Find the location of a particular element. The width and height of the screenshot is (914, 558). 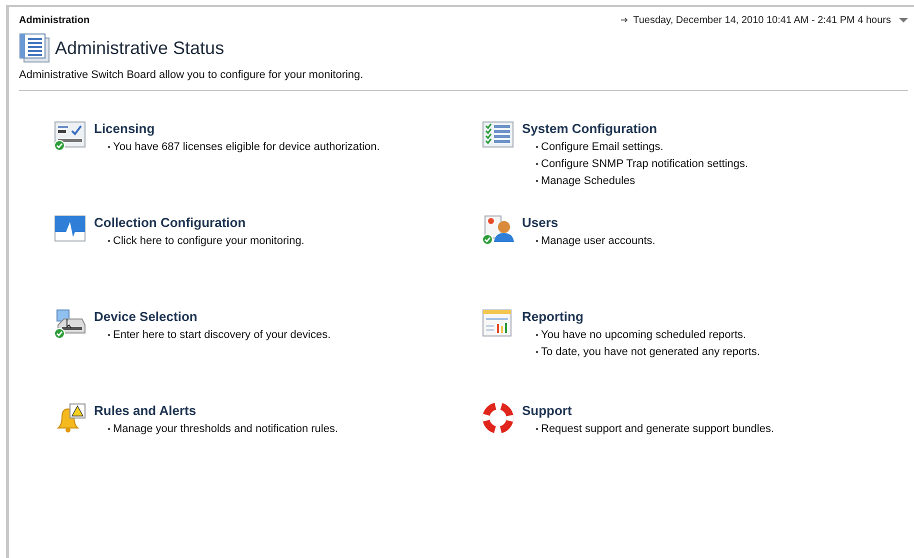

user-document-icon is located at coordinates (498, 228).